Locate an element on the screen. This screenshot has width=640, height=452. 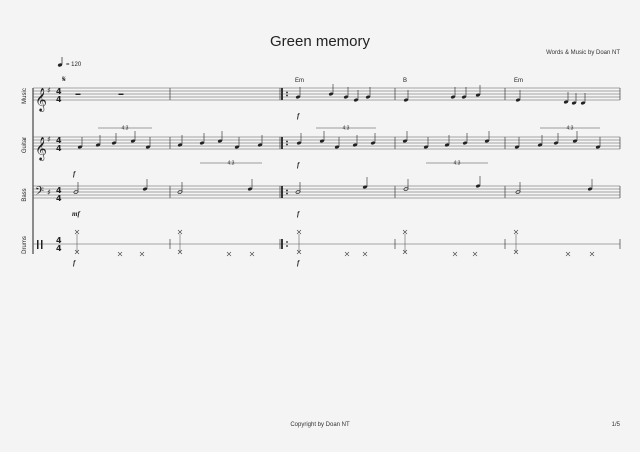
dynamic-drums: f is located at coordinates (74, 263).